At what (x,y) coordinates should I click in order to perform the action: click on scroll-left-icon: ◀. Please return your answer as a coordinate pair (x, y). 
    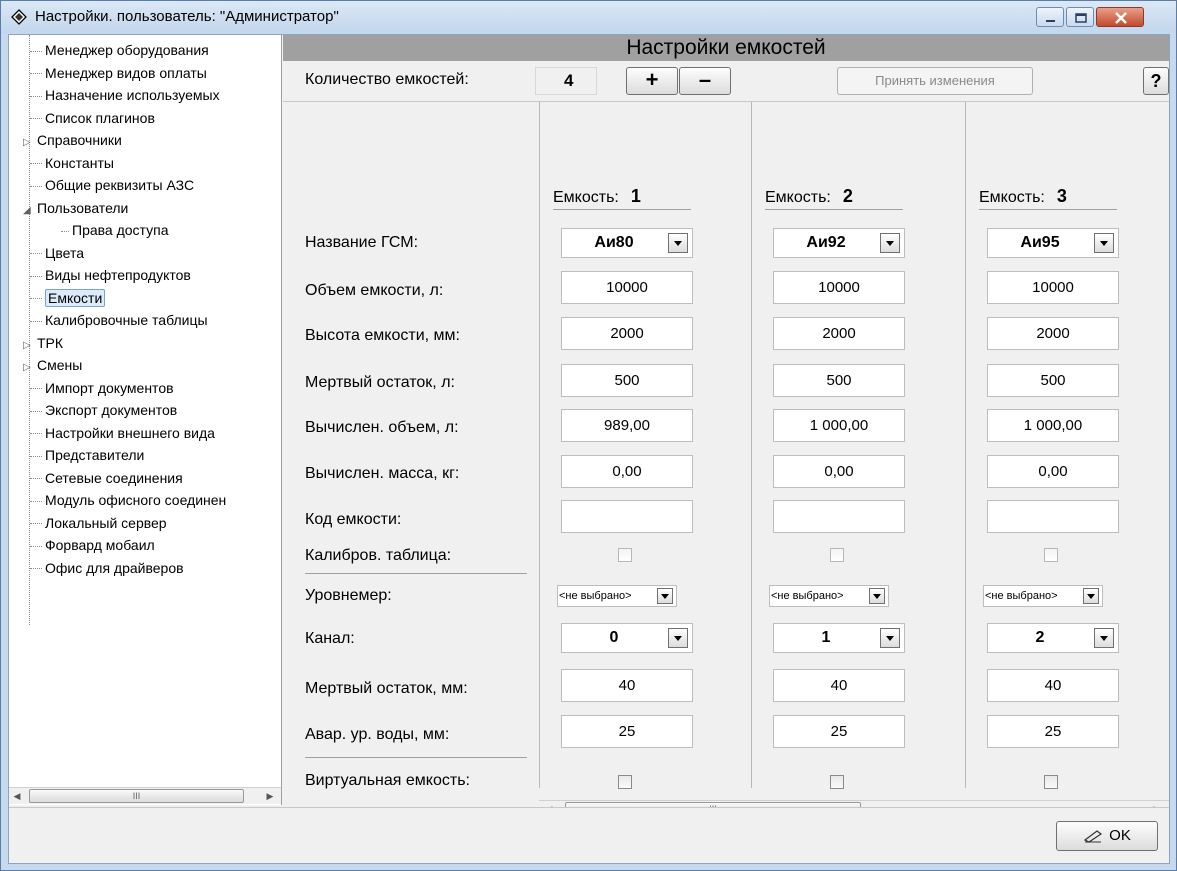
    Looking at the image, I should click on (17, 796).